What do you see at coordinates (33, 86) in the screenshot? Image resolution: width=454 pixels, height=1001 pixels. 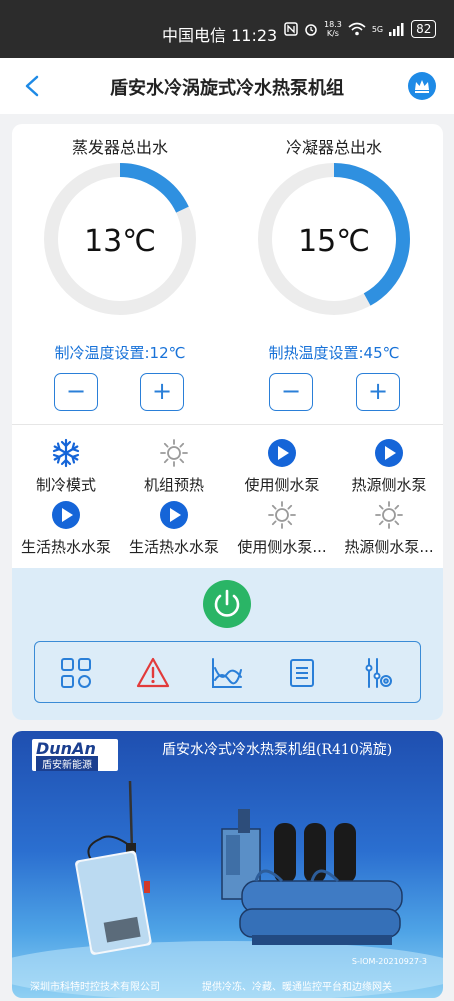 I see `back-arrow-icon` at bounding box center [33, 86].